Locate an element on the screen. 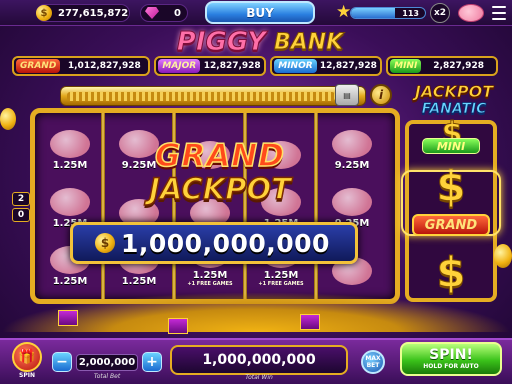  spin-label: SPIN! is located at coordinates (451, 354).